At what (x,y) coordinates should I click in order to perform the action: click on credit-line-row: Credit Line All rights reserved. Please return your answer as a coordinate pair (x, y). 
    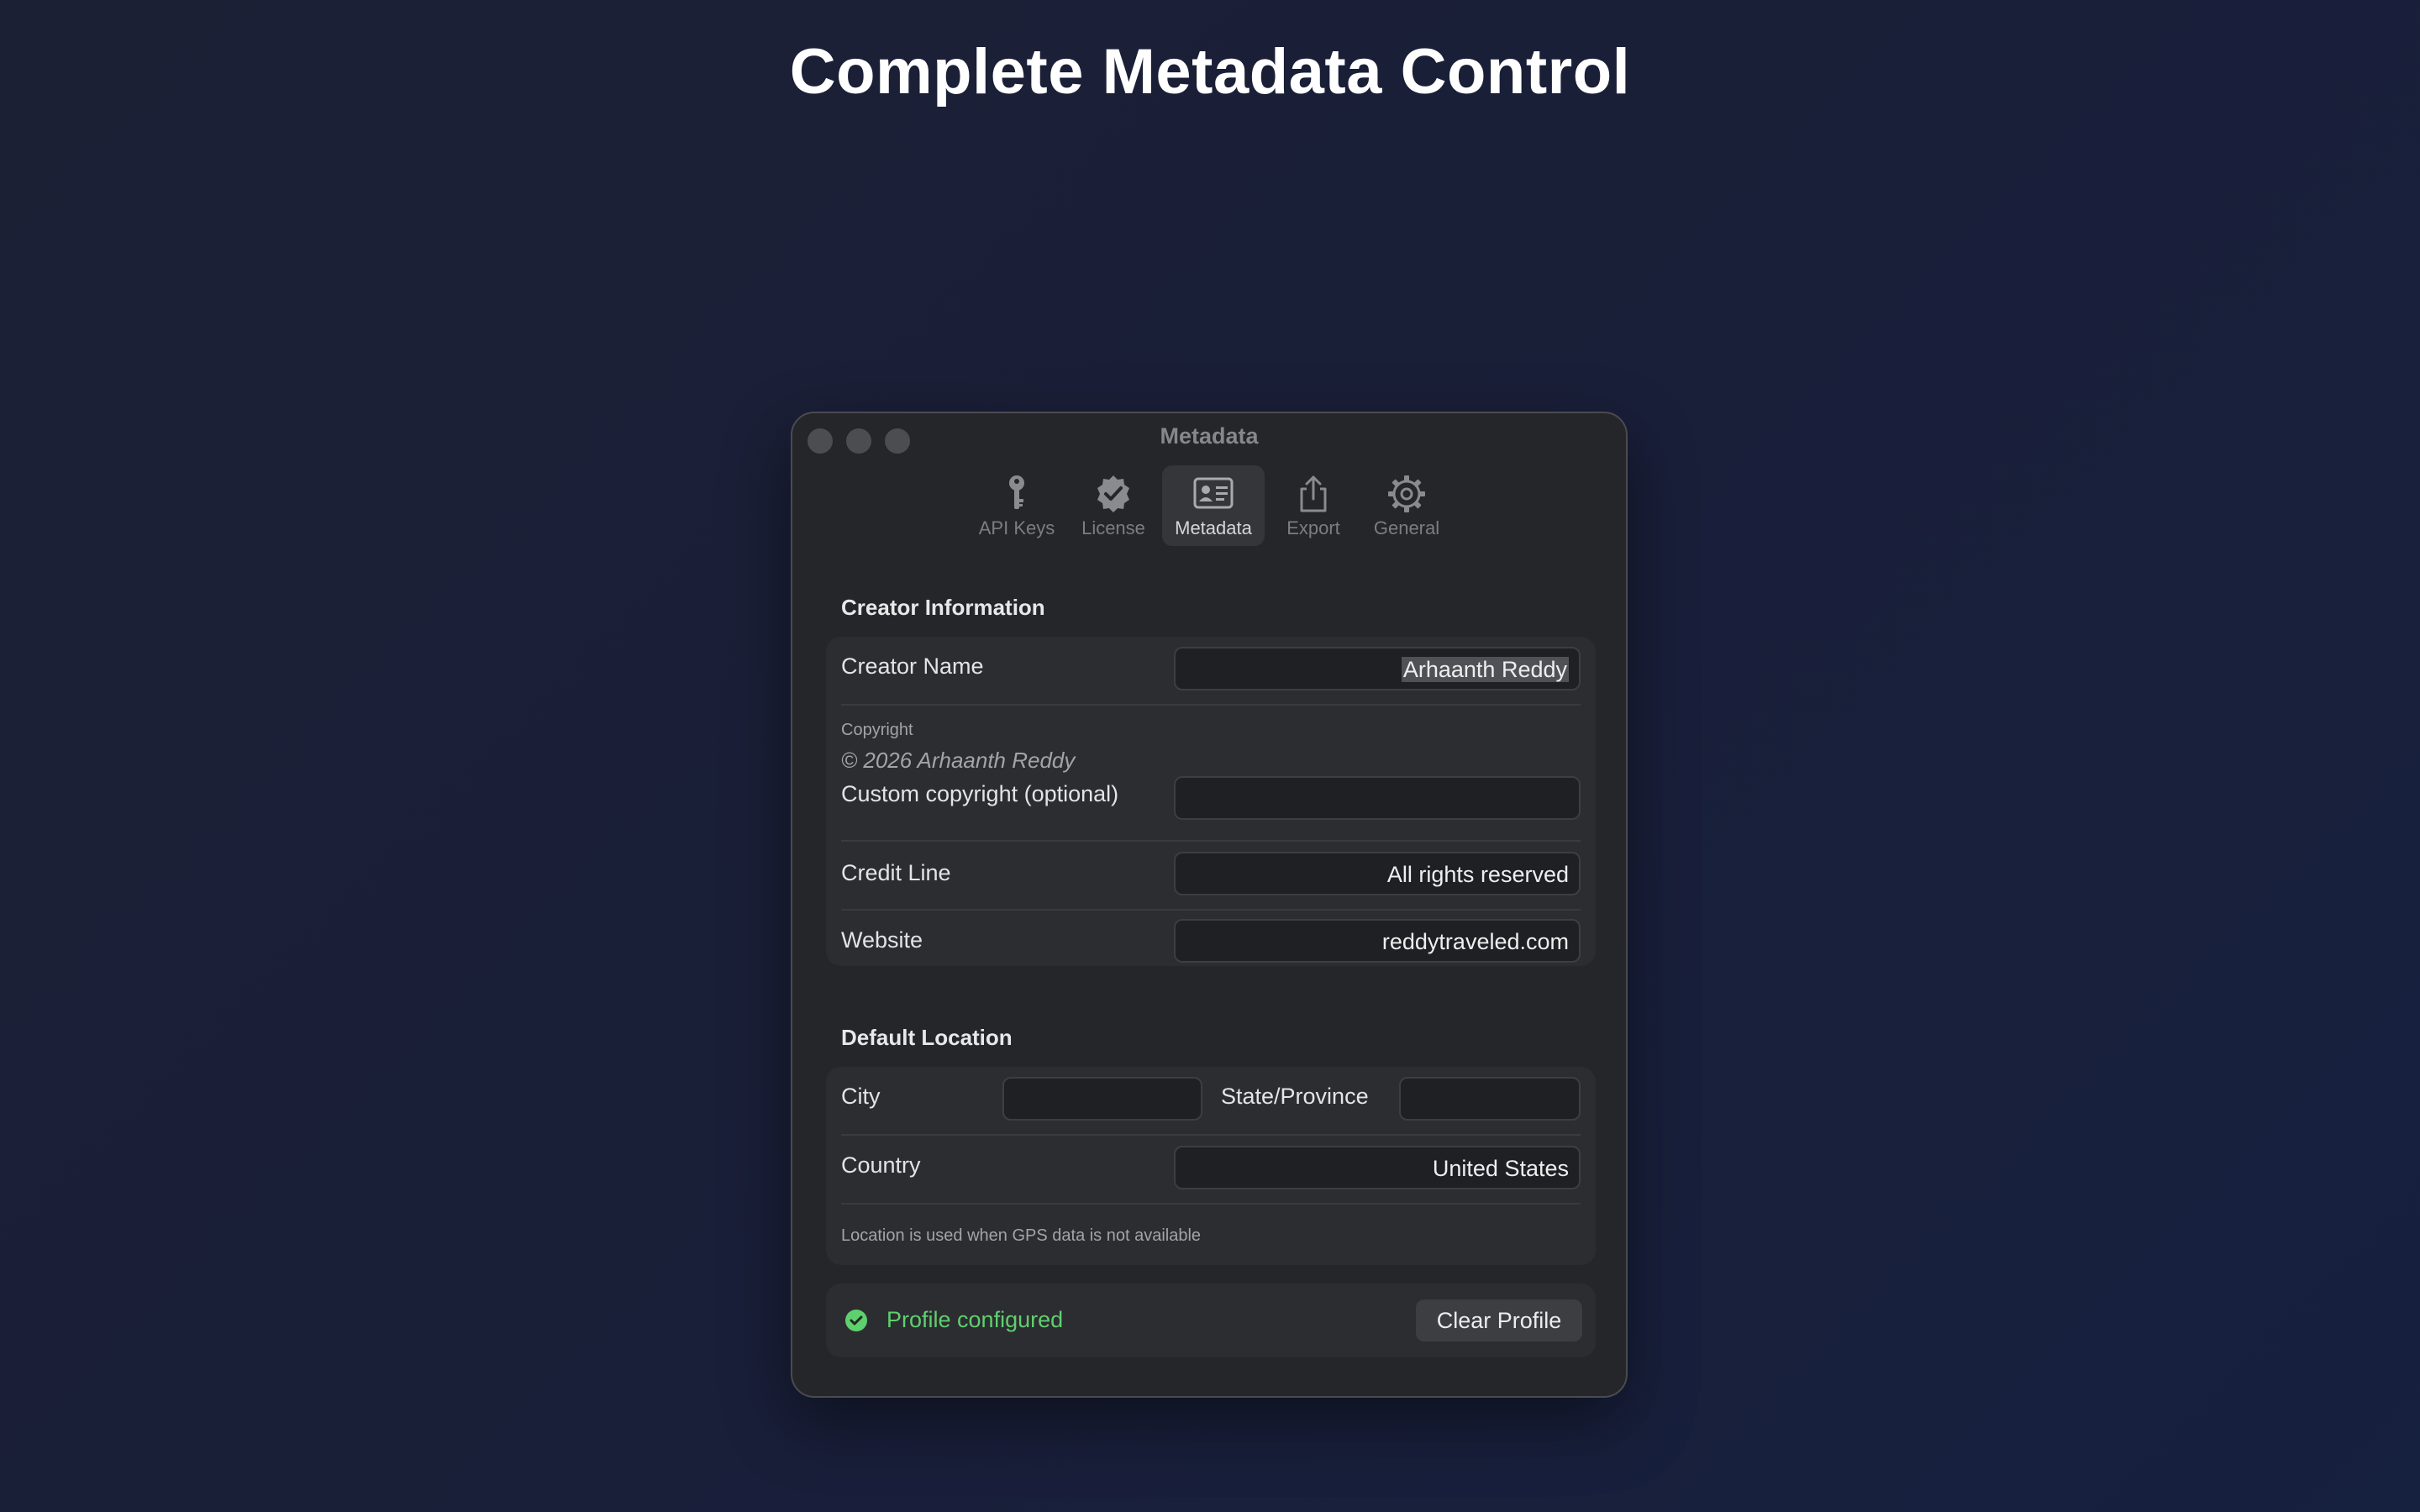
    Looking at the image, I should click on (1211, 875).